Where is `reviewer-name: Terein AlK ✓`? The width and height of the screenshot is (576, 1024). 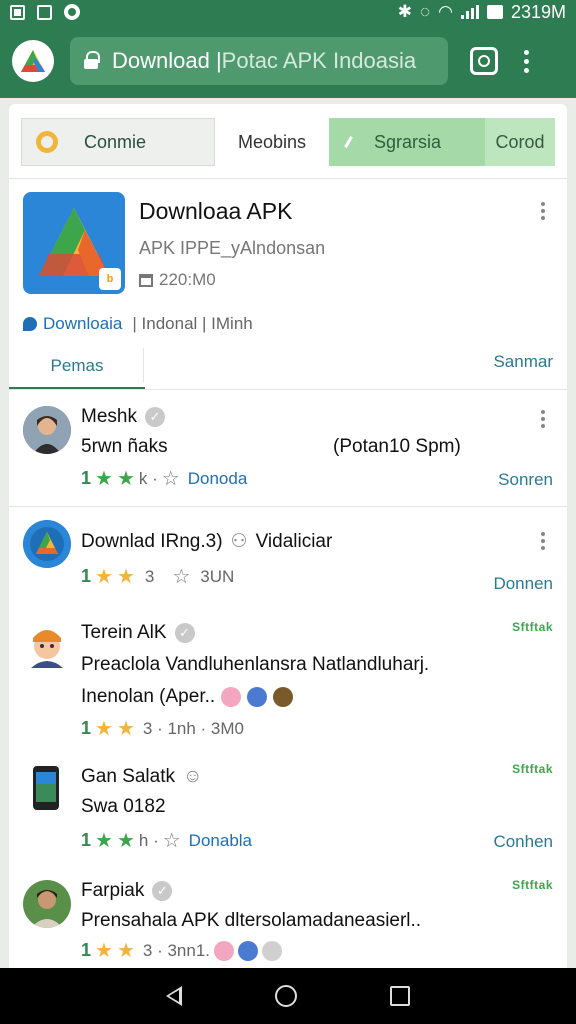
reviewer-name: Terein AlK ✓ is located at coordinates (138, 633).